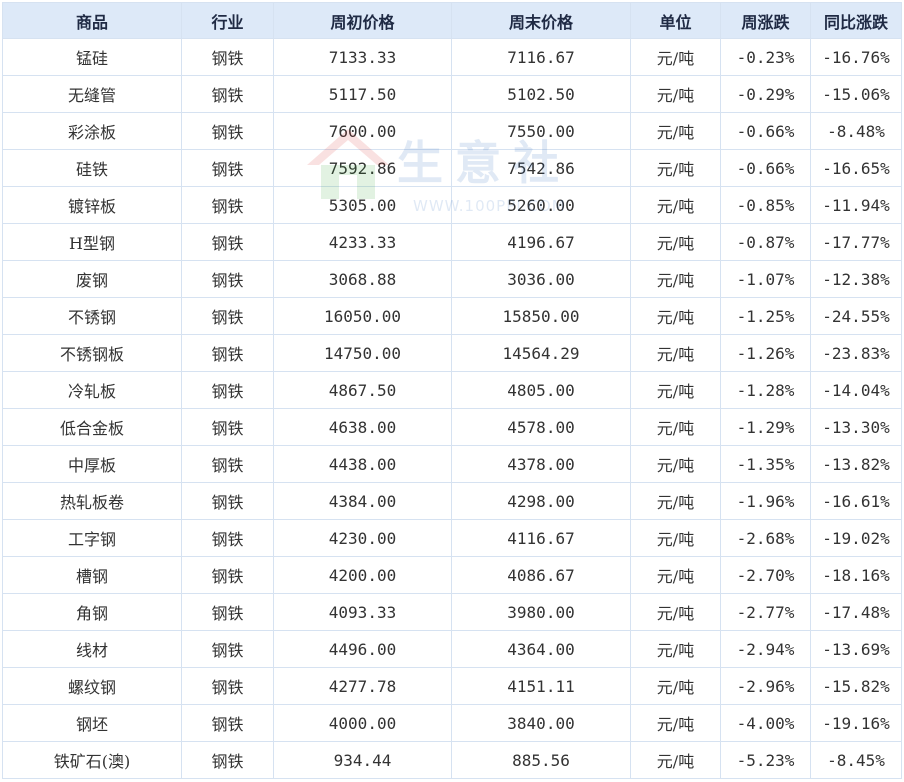 This screenshot has width=904, height=782. Describe the element at coordinates (362, 242) in the screenshot. I see `cell-start-price: 4233.33` at that location.